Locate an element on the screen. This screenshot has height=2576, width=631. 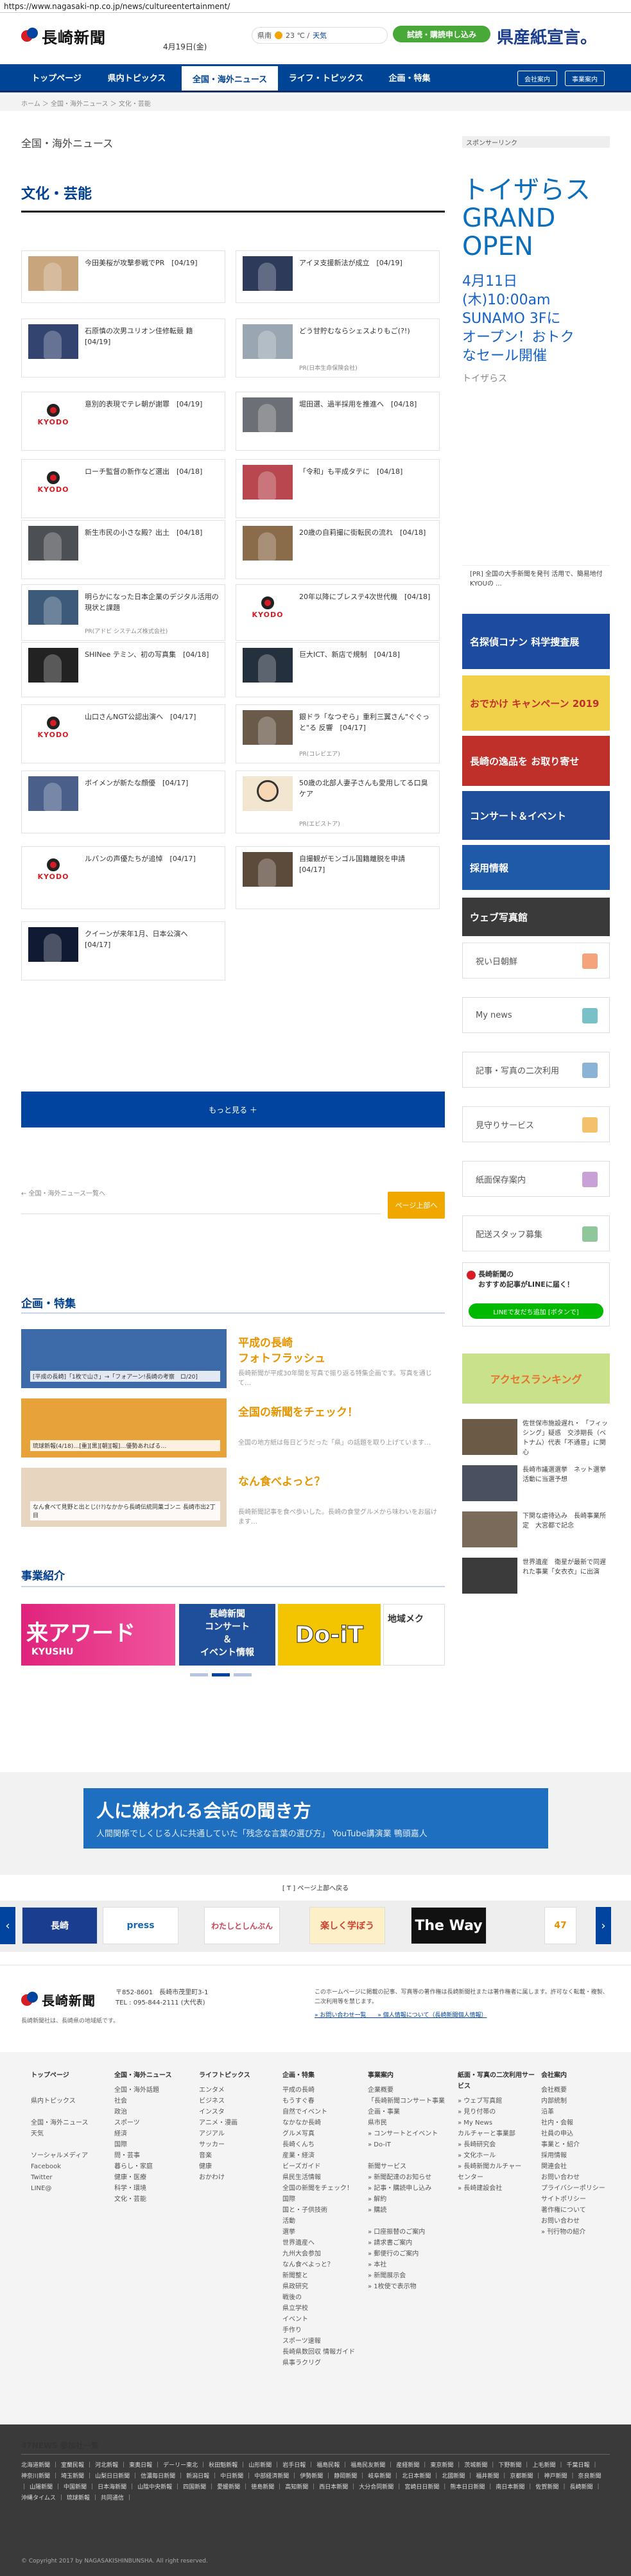
footer-link: なかなか長崎 is located at coordinates (320, 2123).